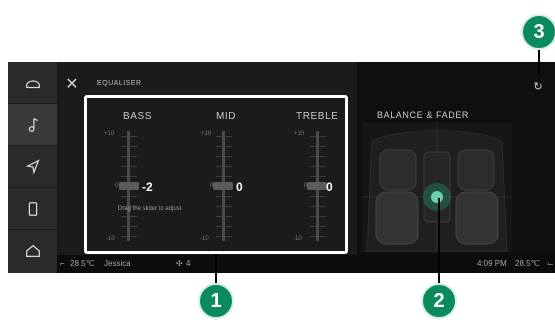 This screenshot has height=326, width=555. What do you see at coordinates (216, 301) in the screenshot?
I see `callout-1: 1` at bounding box center [216, 301].